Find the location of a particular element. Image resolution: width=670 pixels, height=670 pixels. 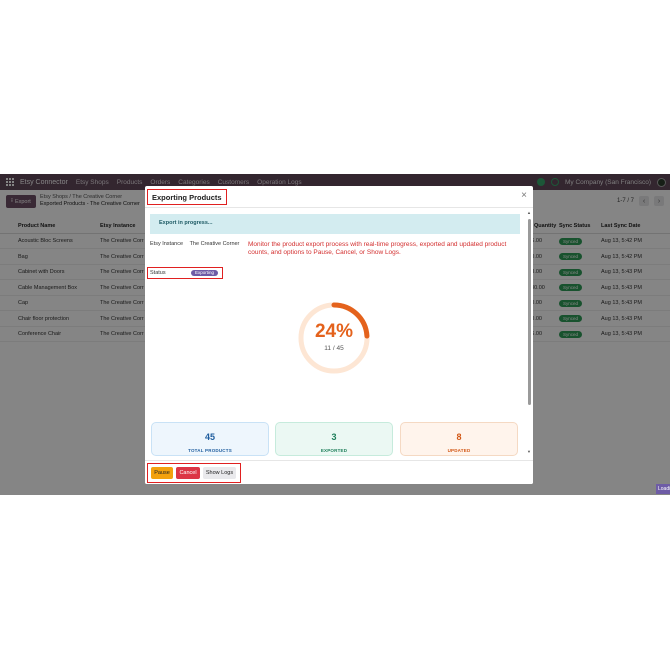

progress-percent: 24% is located at coordinates (334, 331).